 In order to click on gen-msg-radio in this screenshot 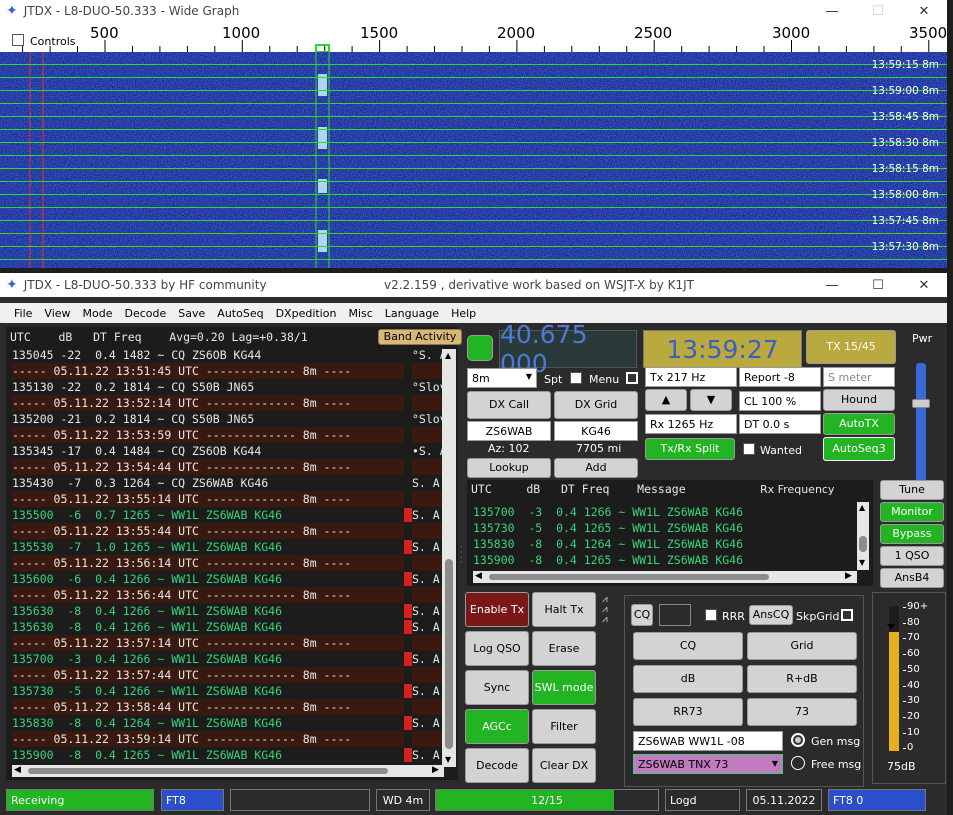, I will do `click(798, 740)`.